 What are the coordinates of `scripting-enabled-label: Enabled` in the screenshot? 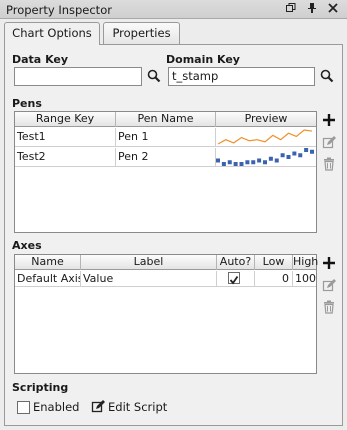 It's located at (56, 407).